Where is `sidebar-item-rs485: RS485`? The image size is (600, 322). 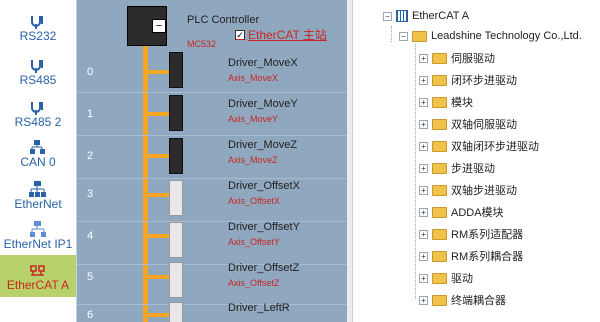 sidebar-item-rs485: RS485 is located at coordinates (38, 71).